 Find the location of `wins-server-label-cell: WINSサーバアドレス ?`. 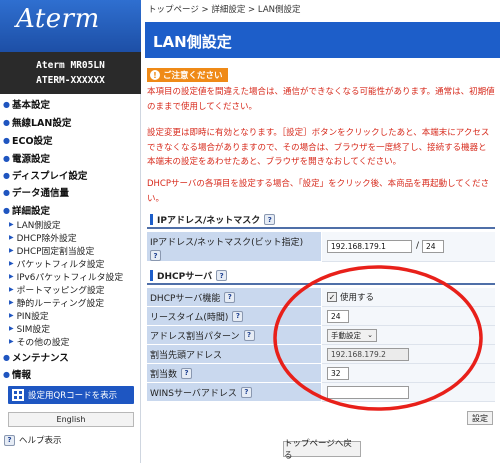

wins-server-label-cell: WINSサーバアドレス ? is located at coordinates (234, 392).